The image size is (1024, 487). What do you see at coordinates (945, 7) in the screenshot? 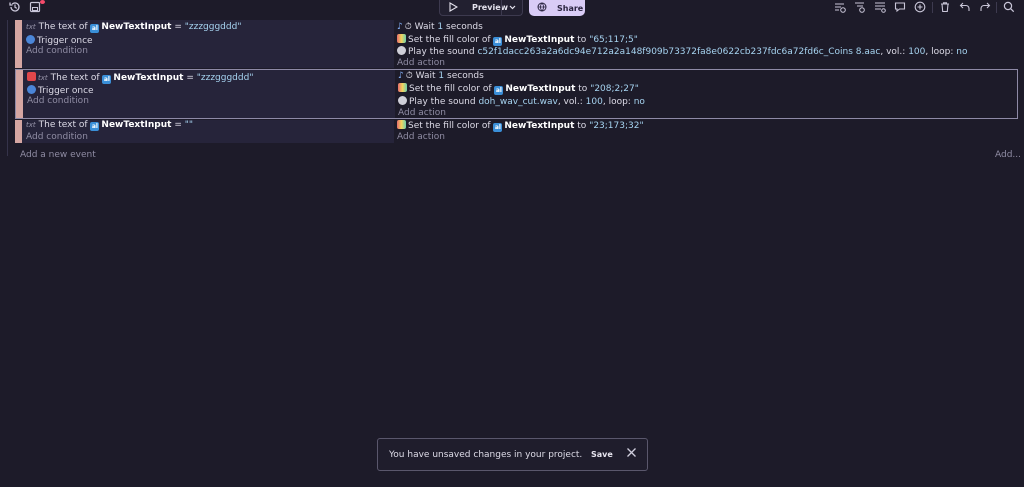
I see `delete-icon` at bounding box center [945, 7].